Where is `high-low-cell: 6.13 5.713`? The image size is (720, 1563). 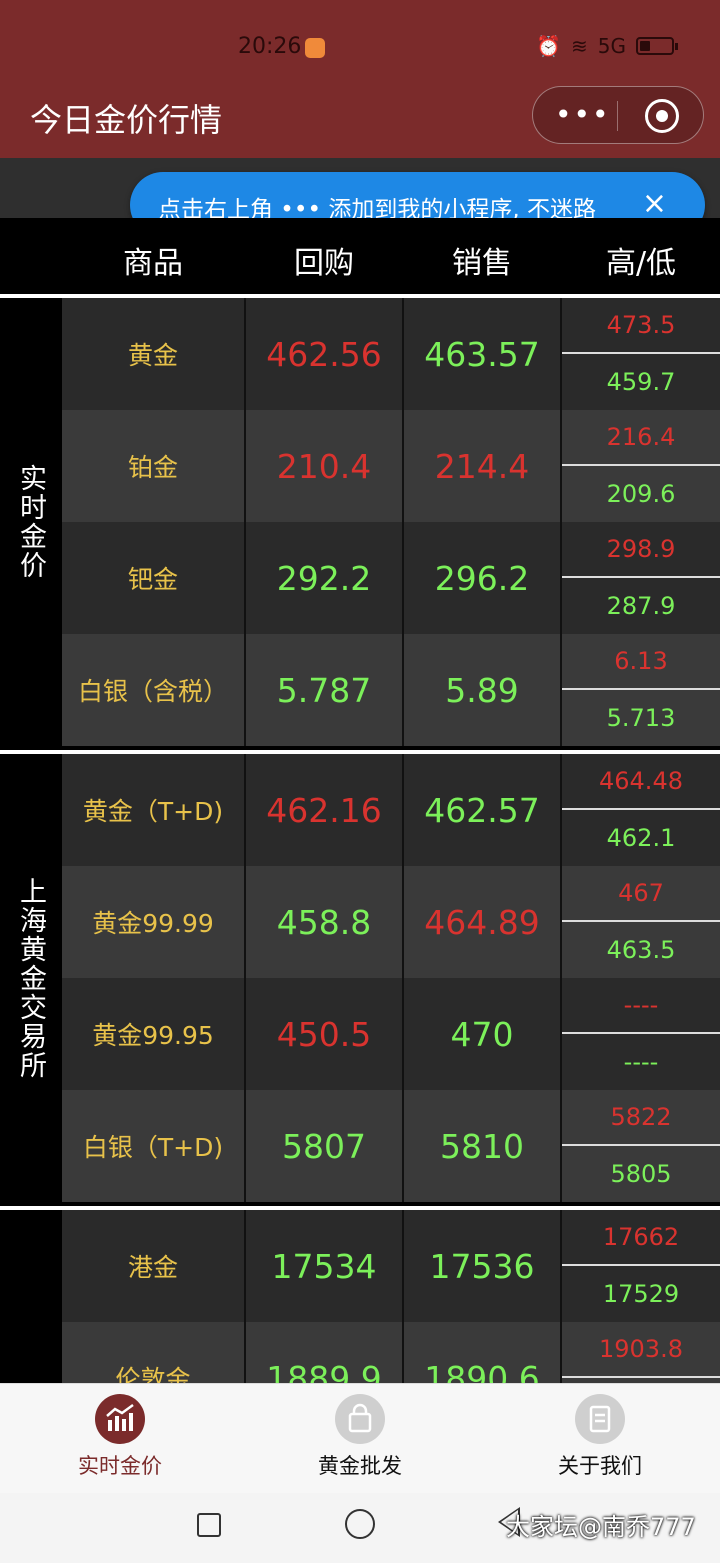
high-low-cell: 6.13 5.713 is located at coordinates (641, 690).